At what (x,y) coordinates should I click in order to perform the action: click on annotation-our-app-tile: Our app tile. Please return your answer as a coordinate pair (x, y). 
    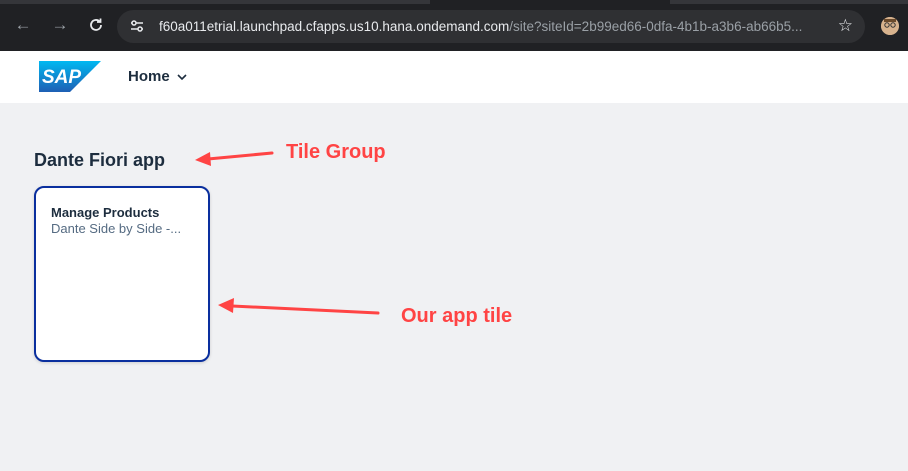
    Looking at the image, I should click on (457, 316).